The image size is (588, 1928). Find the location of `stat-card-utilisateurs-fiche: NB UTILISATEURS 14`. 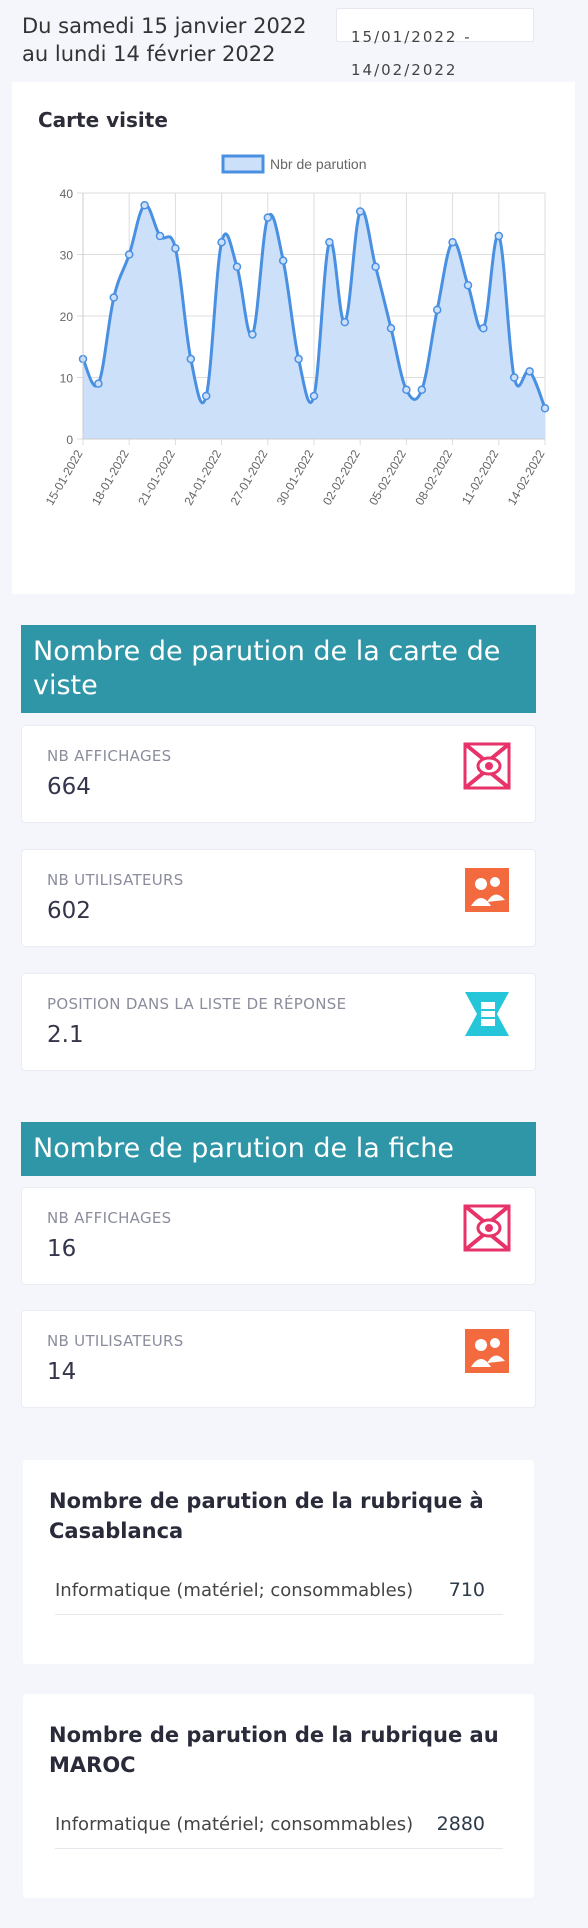

stat-card-utilisateurs-fiche: NB UTILISATEURS 14 is located at coordinates (278, 1359).